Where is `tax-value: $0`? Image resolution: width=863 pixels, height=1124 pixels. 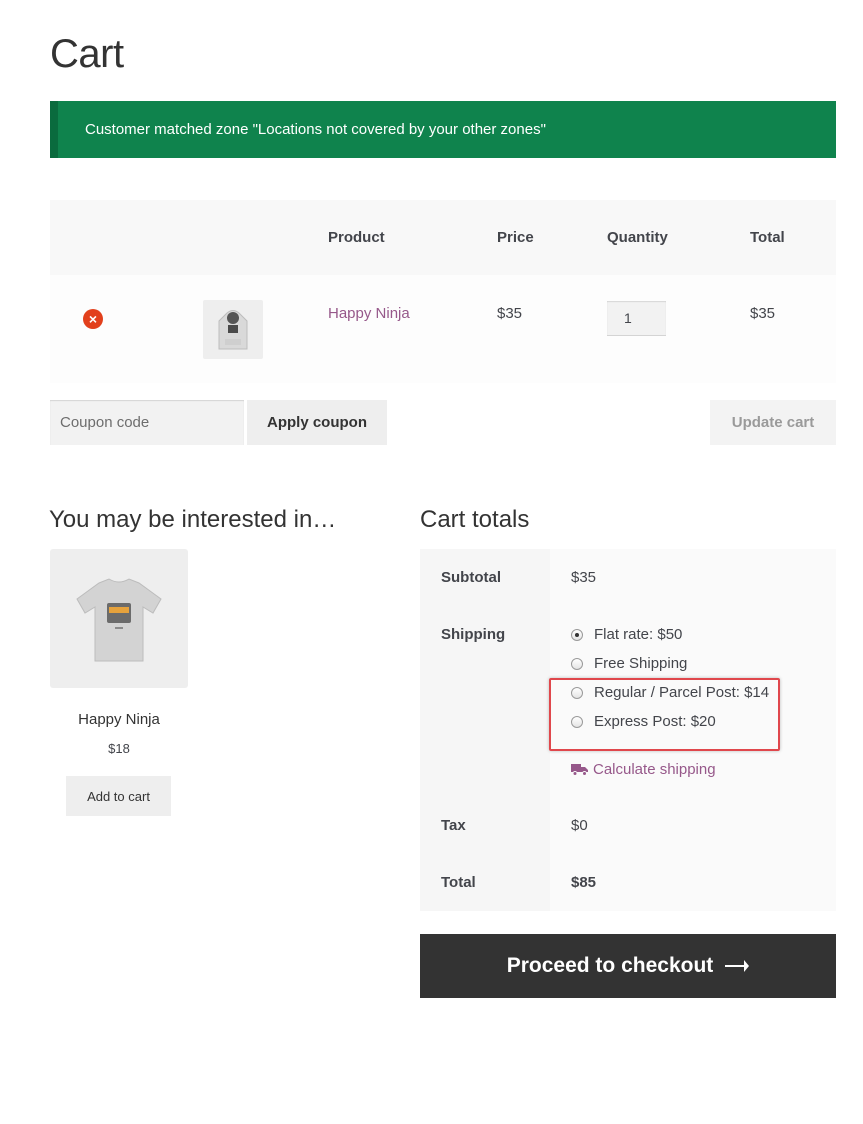 tax-value: $0 is located at coordinates (693, 825).